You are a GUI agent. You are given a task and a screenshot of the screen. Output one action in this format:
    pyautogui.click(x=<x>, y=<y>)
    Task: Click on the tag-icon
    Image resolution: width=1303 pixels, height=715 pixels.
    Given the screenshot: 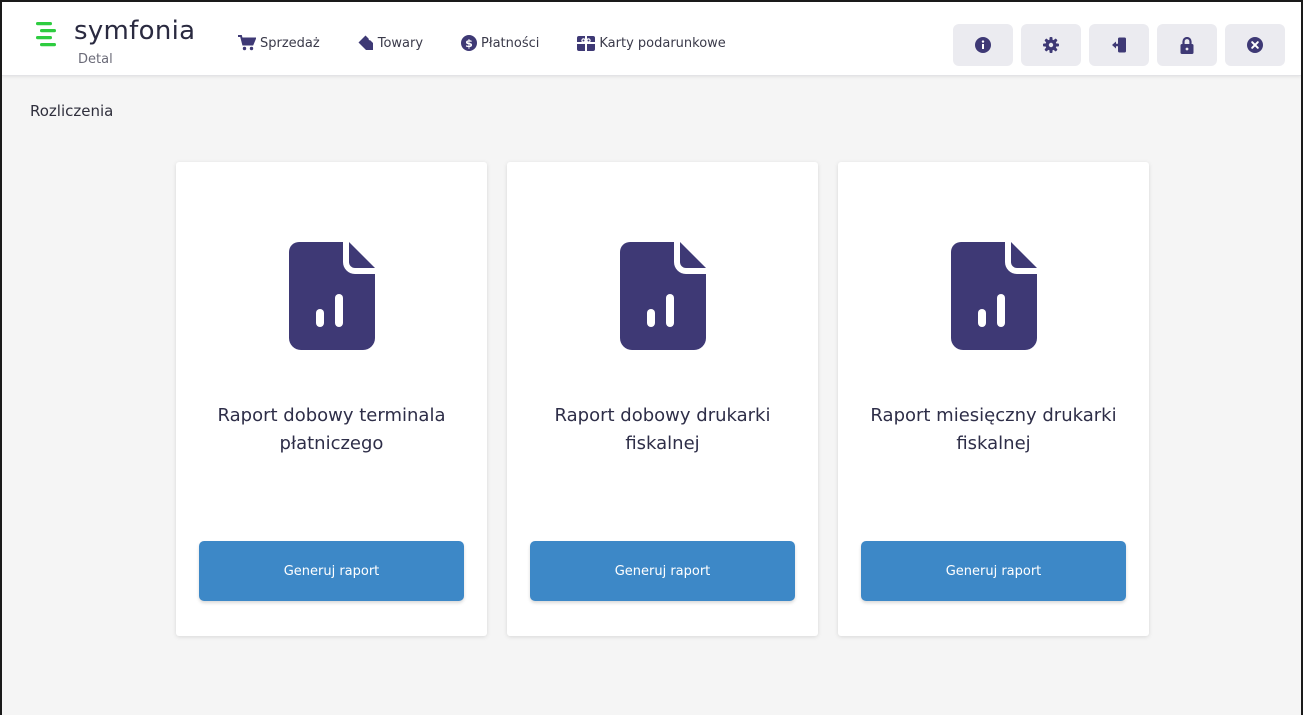 What is the action you would take?
    pyautogui.click(x=365, y=42)
    